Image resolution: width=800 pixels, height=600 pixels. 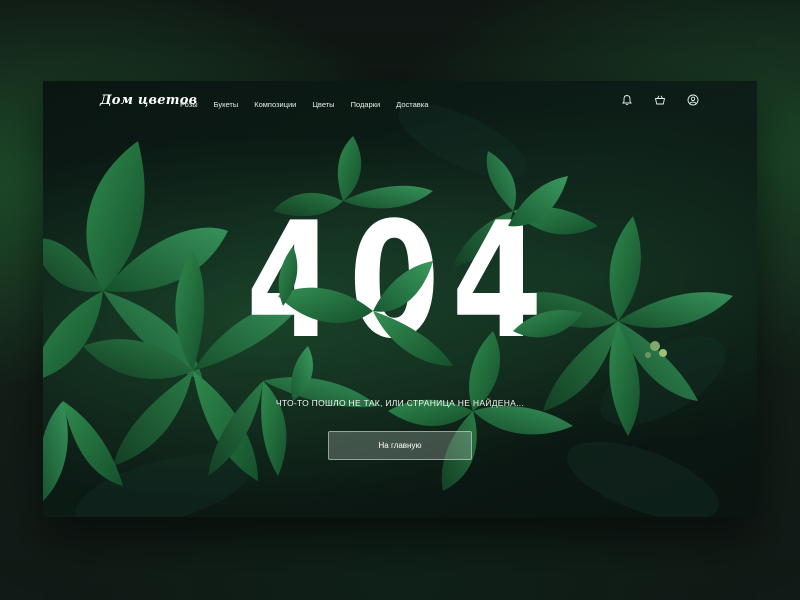 I want to click on nav-item-delivery: Доставка, so click(x=412, y=104).